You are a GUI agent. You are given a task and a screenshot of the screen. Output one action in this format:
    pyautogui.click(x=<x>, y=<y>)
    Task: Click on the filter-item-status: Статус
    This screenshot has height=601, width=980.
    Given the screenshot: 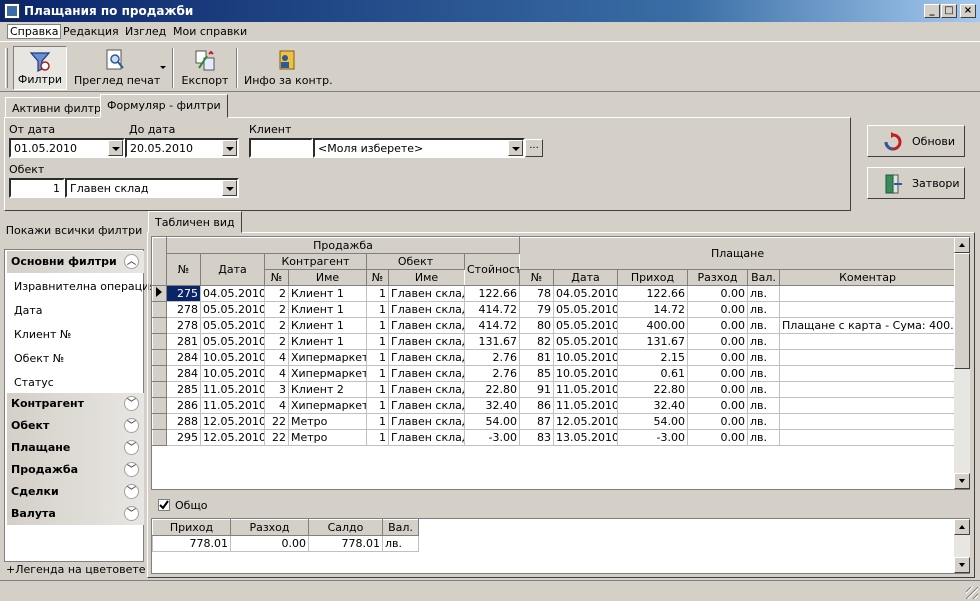 What is the action you would take?
    pyautogui.click(x=34, y=382)
    